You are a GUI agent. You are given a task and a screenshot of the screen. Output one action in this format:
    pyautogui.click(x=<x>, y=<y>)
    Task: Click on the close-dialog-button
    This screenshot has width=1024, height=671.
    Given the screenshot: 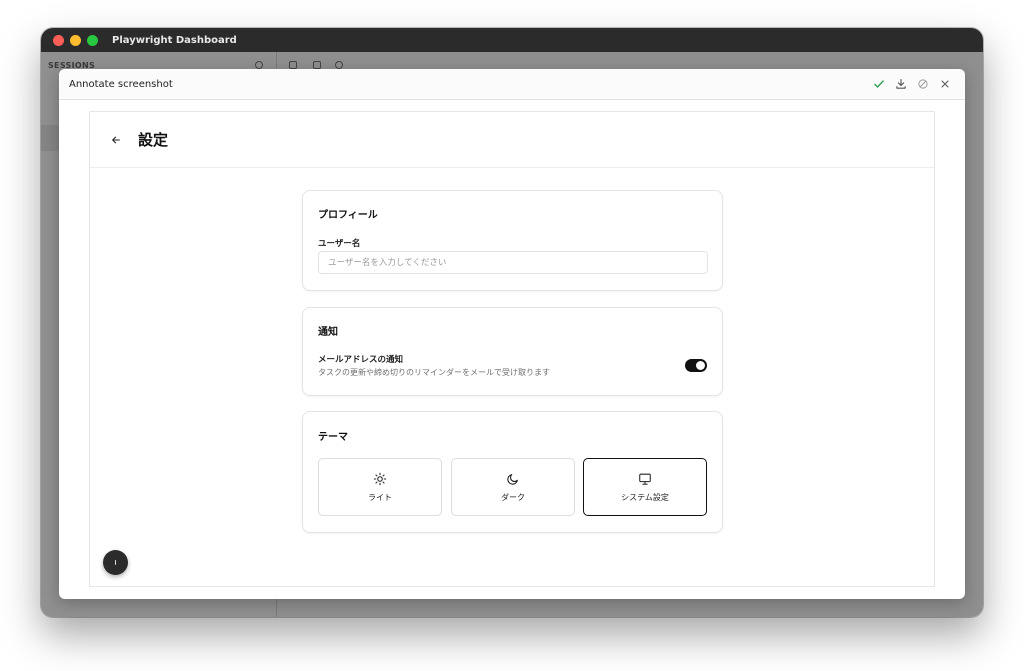 What is the action you would take?
    pyautogui.click(x=945, y=84)
    